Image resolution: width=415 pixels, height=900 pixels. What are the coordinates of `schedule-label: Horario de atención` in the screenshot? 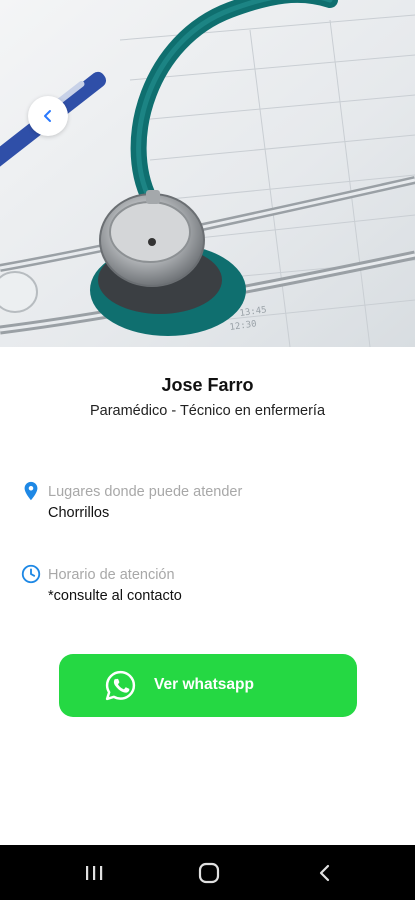 It's located at (111, 575).